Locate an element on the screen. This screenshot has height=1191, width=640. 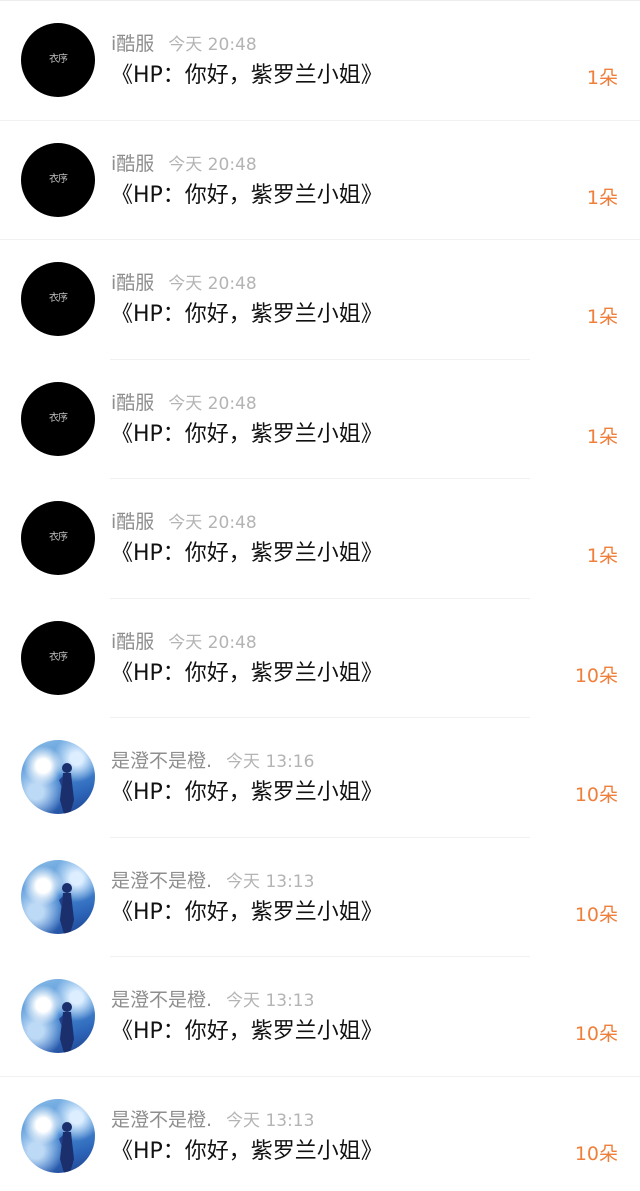
timestamp: 今天 13:16 is located at coordinates (270, 762).